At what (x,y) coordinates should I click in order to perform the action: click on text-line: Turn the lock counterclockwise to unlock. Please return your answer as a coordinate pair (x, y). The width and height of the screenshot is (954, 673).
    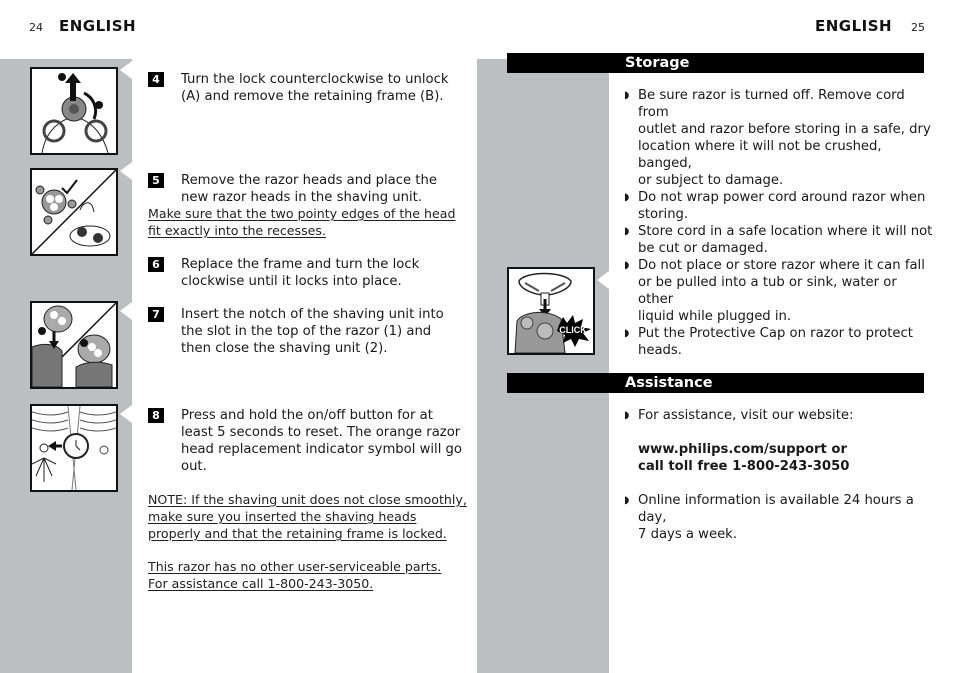
    Looking at the image, I should click on (315, 79).